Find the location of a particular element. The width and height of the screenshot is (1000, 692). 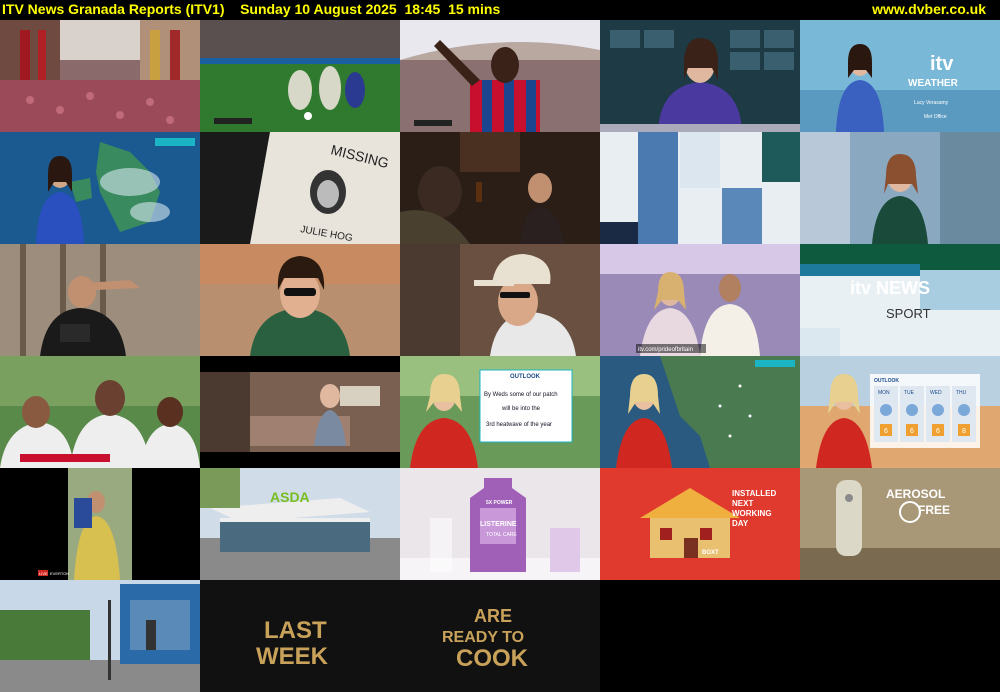

outlook-line1: By Weds some of our patch is located at coordinates (521, 395).